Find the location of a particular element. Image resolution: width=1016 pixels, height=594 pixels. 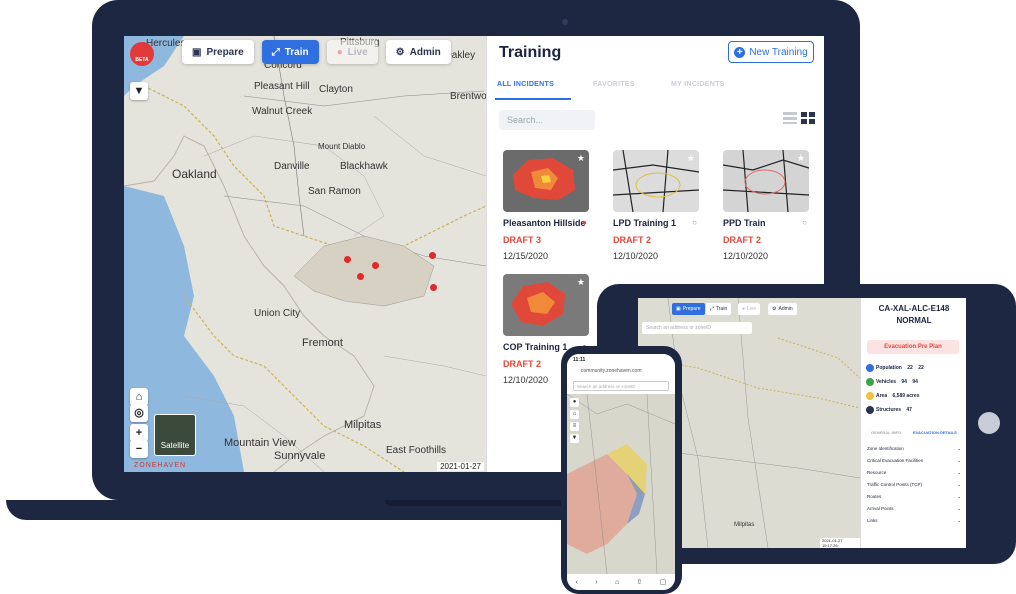

detail-row: Routes ⌄ is located at coordinates (914, 497).